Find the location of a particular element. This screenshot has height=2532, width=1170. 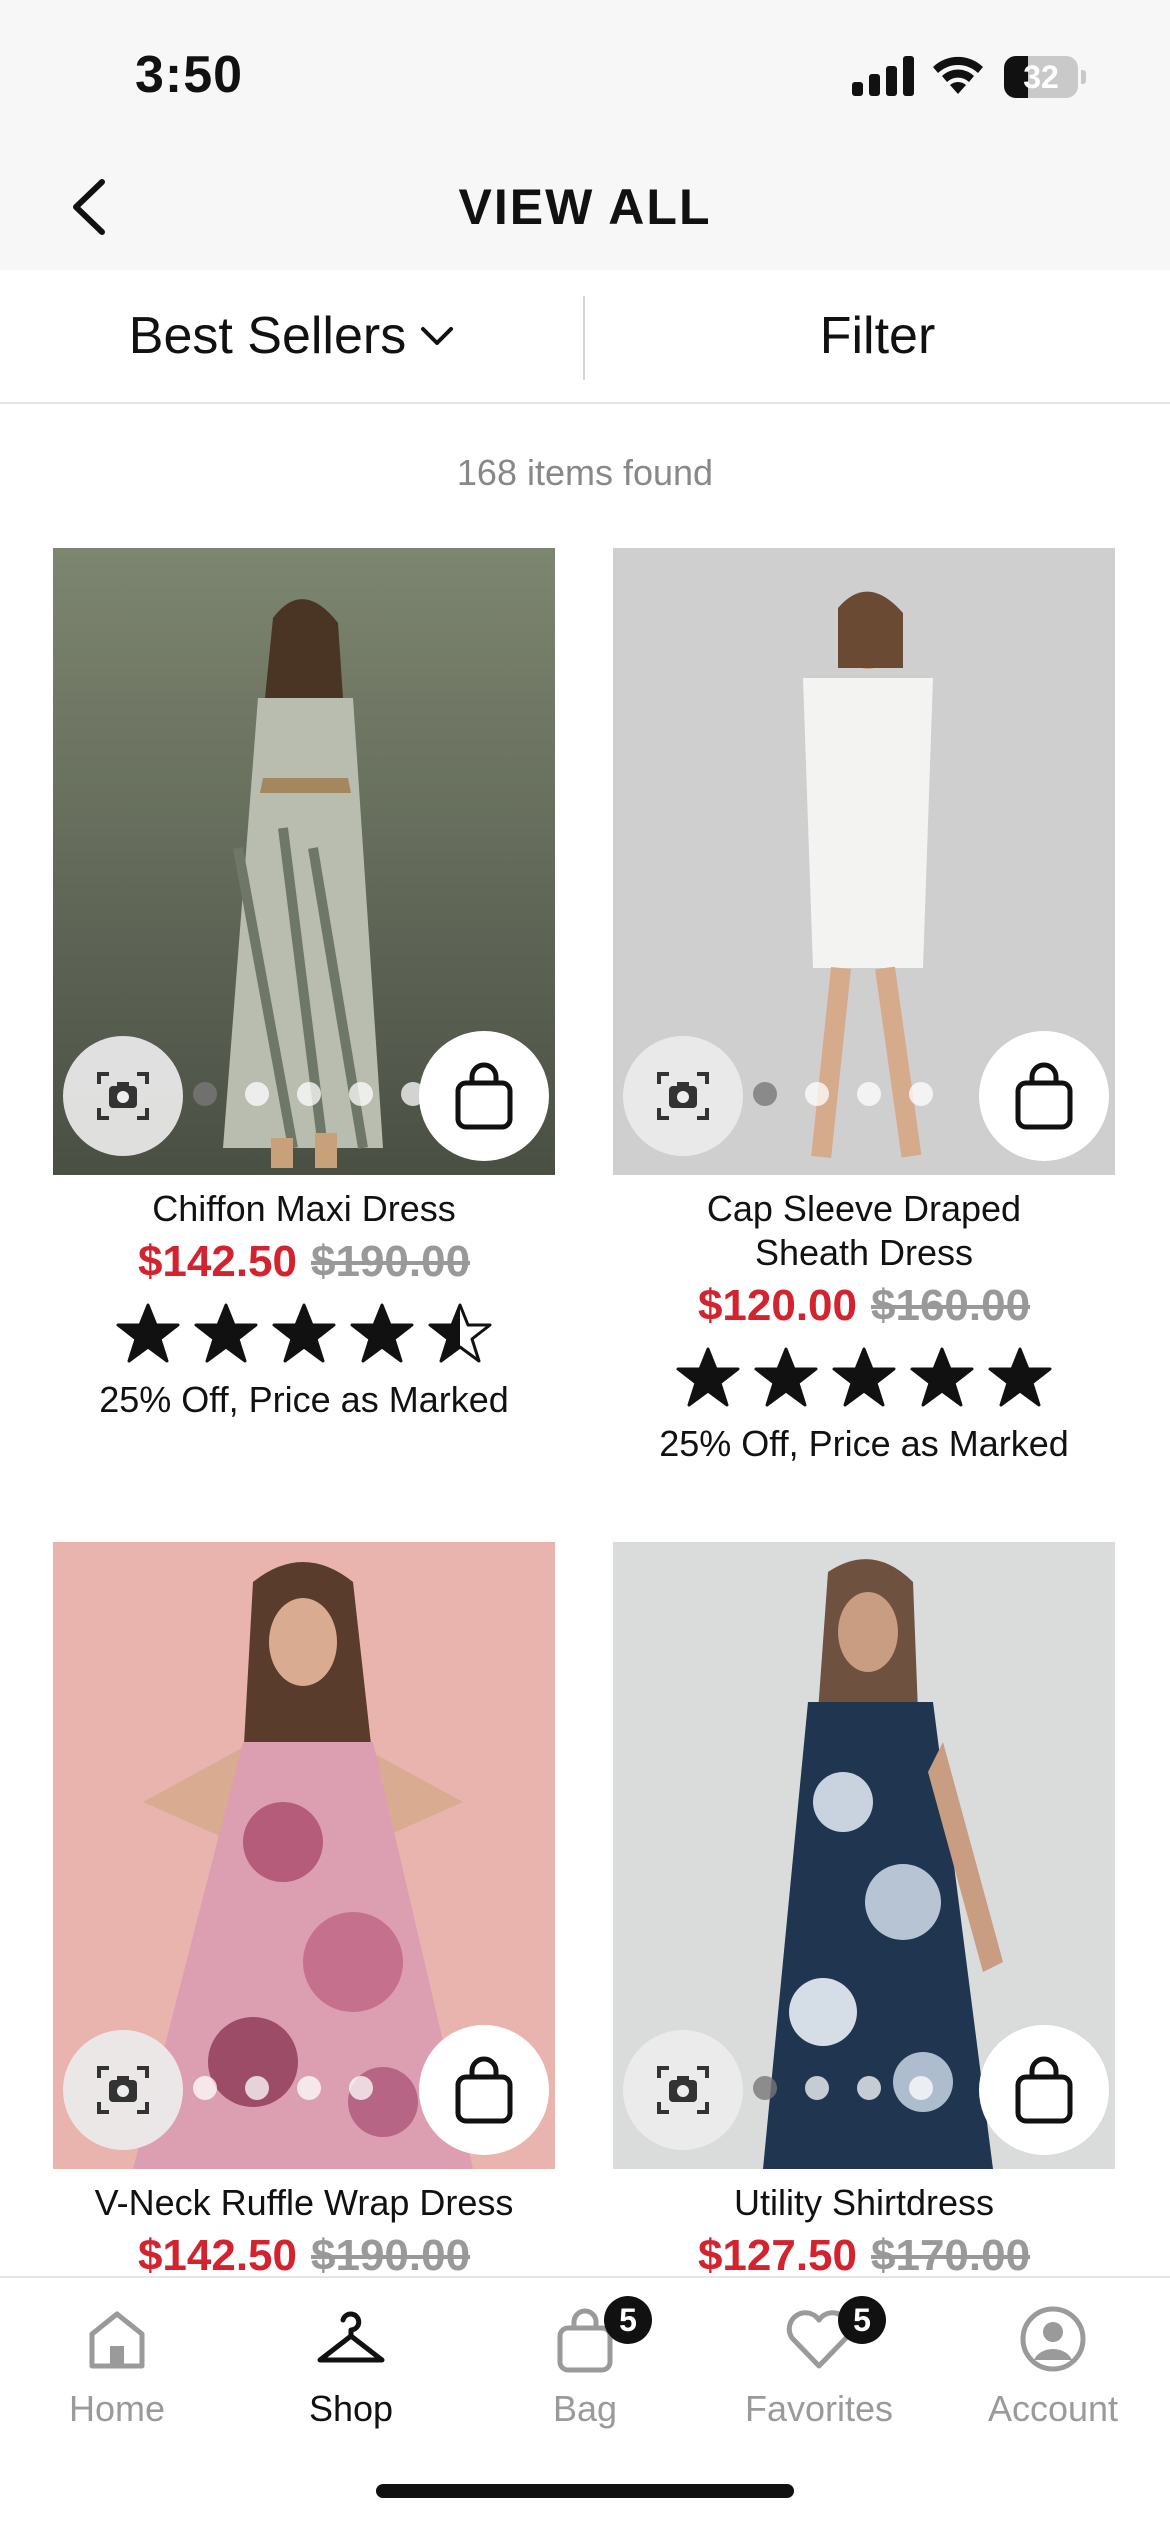

tab-label: Account is located at coordinates (1053, 2408).